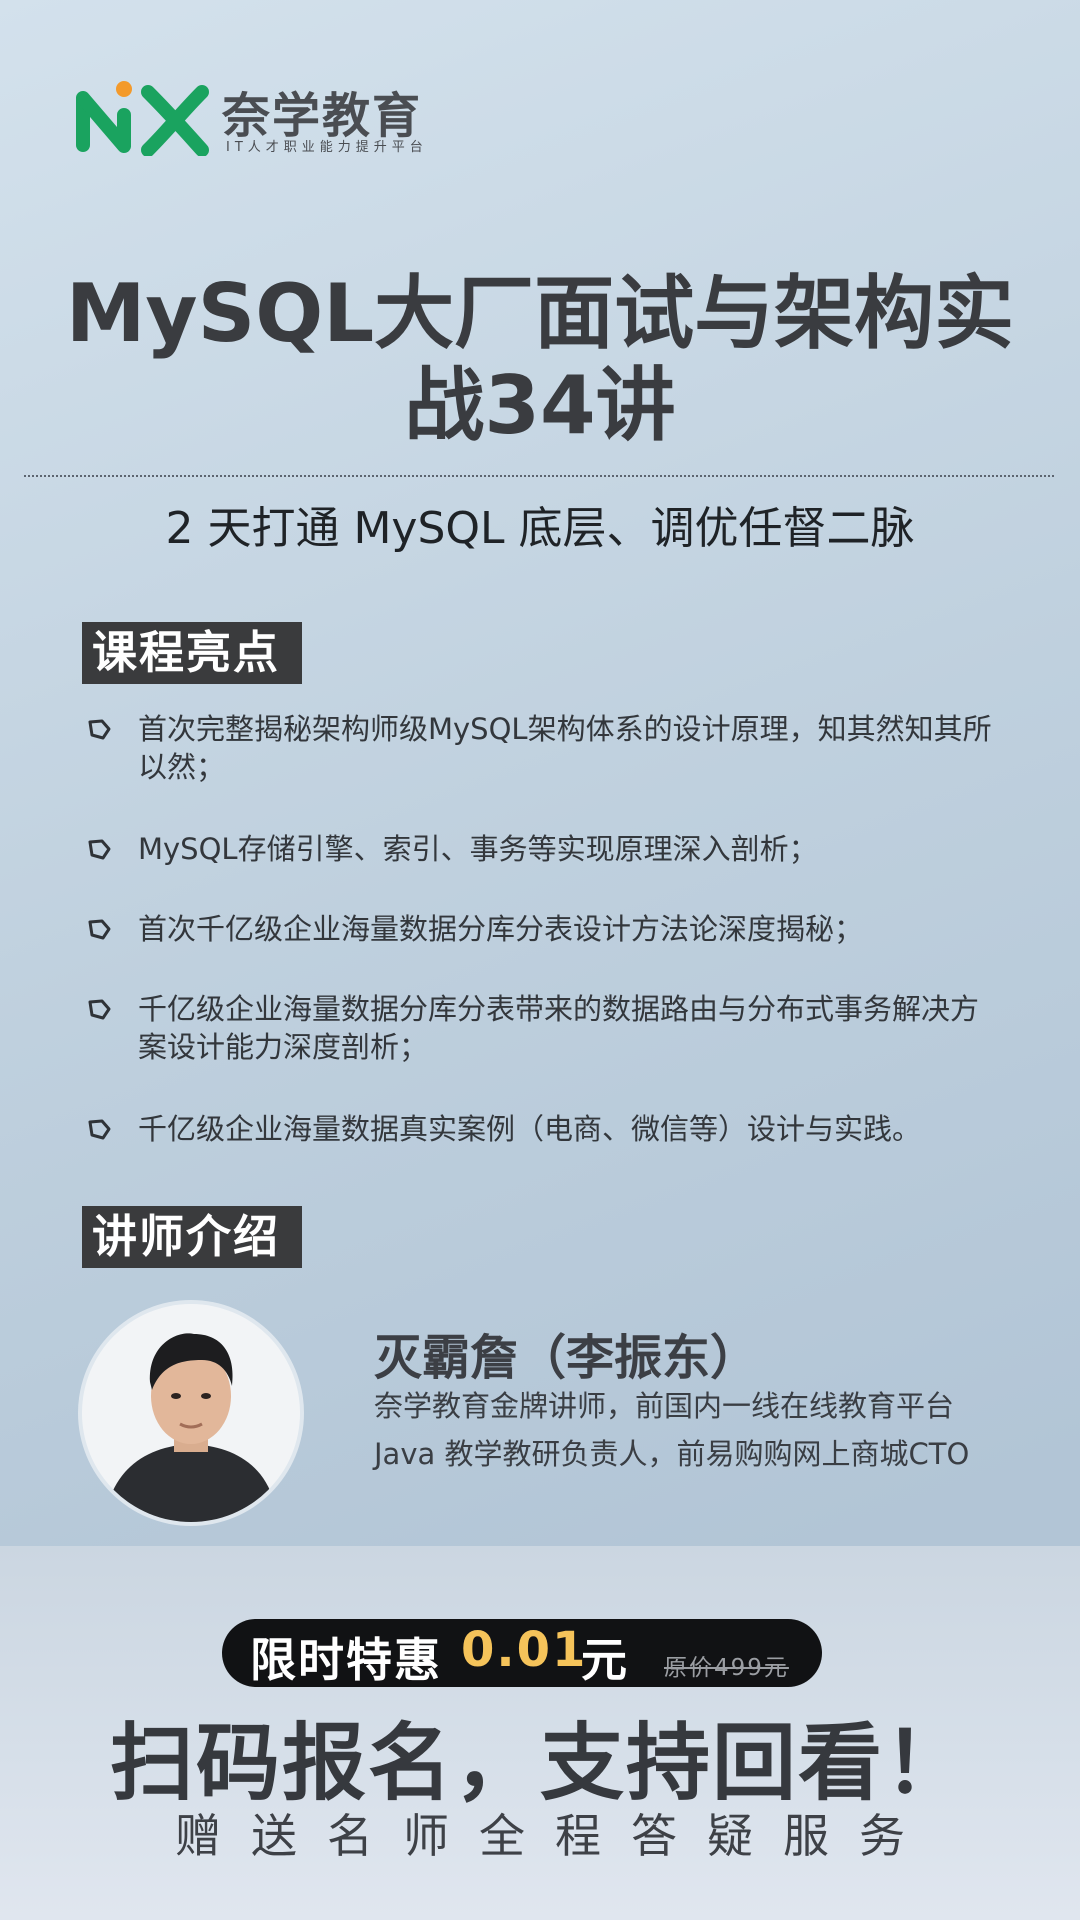 This screenshot has height=1920, width=1080. What do you see at coordinates (566, 1358) in the screenshot?
I see `lecturer-name: 灭霸詹（李振东）` at bounding box center [566, 1358].